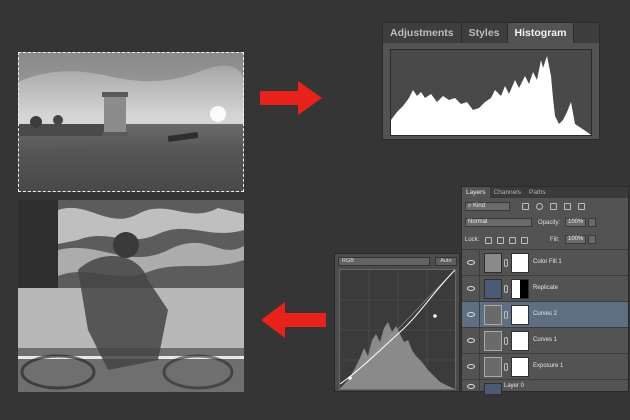 The image size is (630, 420). What do you see at coordinates (575, 239) in the screenshot?
I see `fill-field: 100%` at bounding box center [575, 239].